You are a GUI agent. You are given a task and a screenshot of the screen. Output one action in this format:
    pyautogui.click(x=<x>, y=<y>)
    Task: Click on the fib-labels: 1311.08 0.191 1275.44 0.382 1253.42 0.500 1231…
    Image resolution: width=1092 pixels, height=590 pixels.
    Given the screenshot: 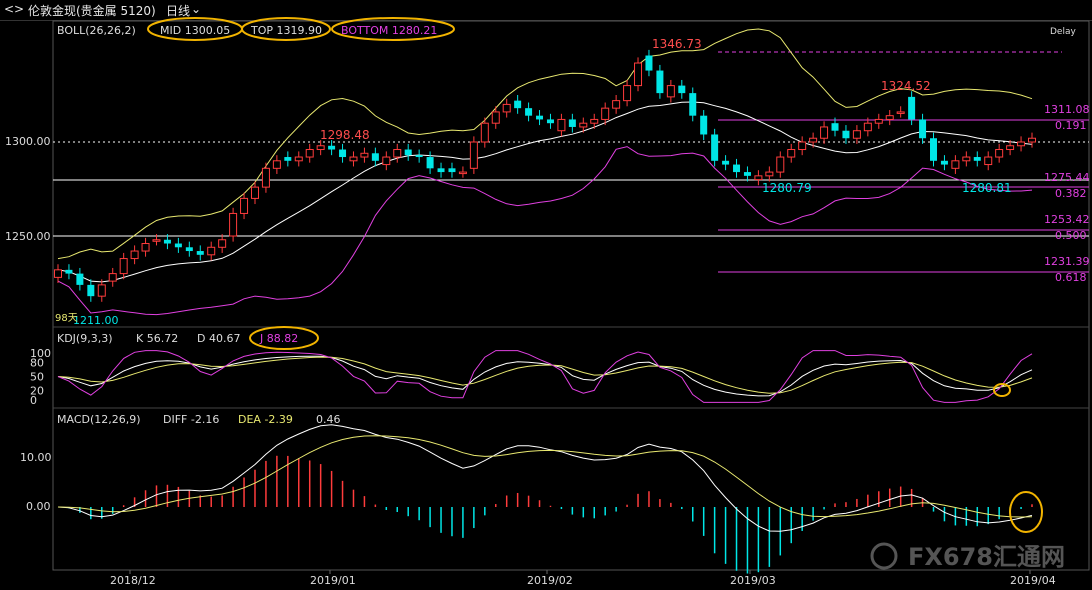 What is the action you would take?
    pyautogui.click(x=1067, y=193)
    